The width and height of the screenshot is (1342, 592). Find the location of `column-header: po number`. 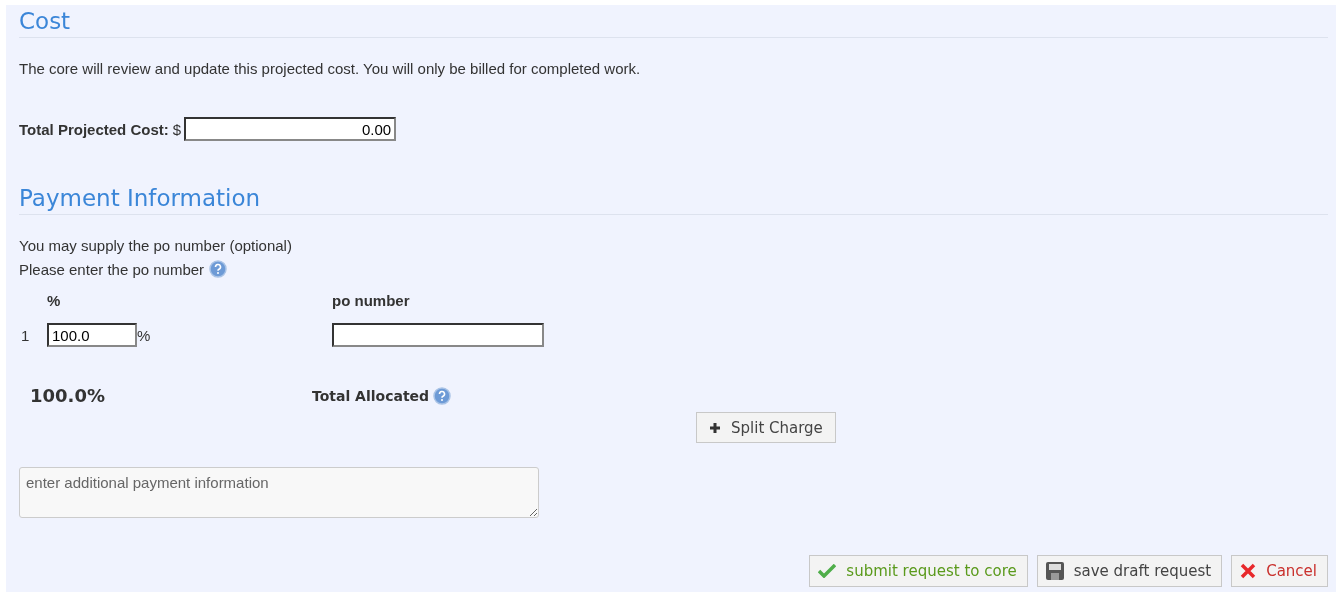

column-header: po number is located at coordinates (371, 300).